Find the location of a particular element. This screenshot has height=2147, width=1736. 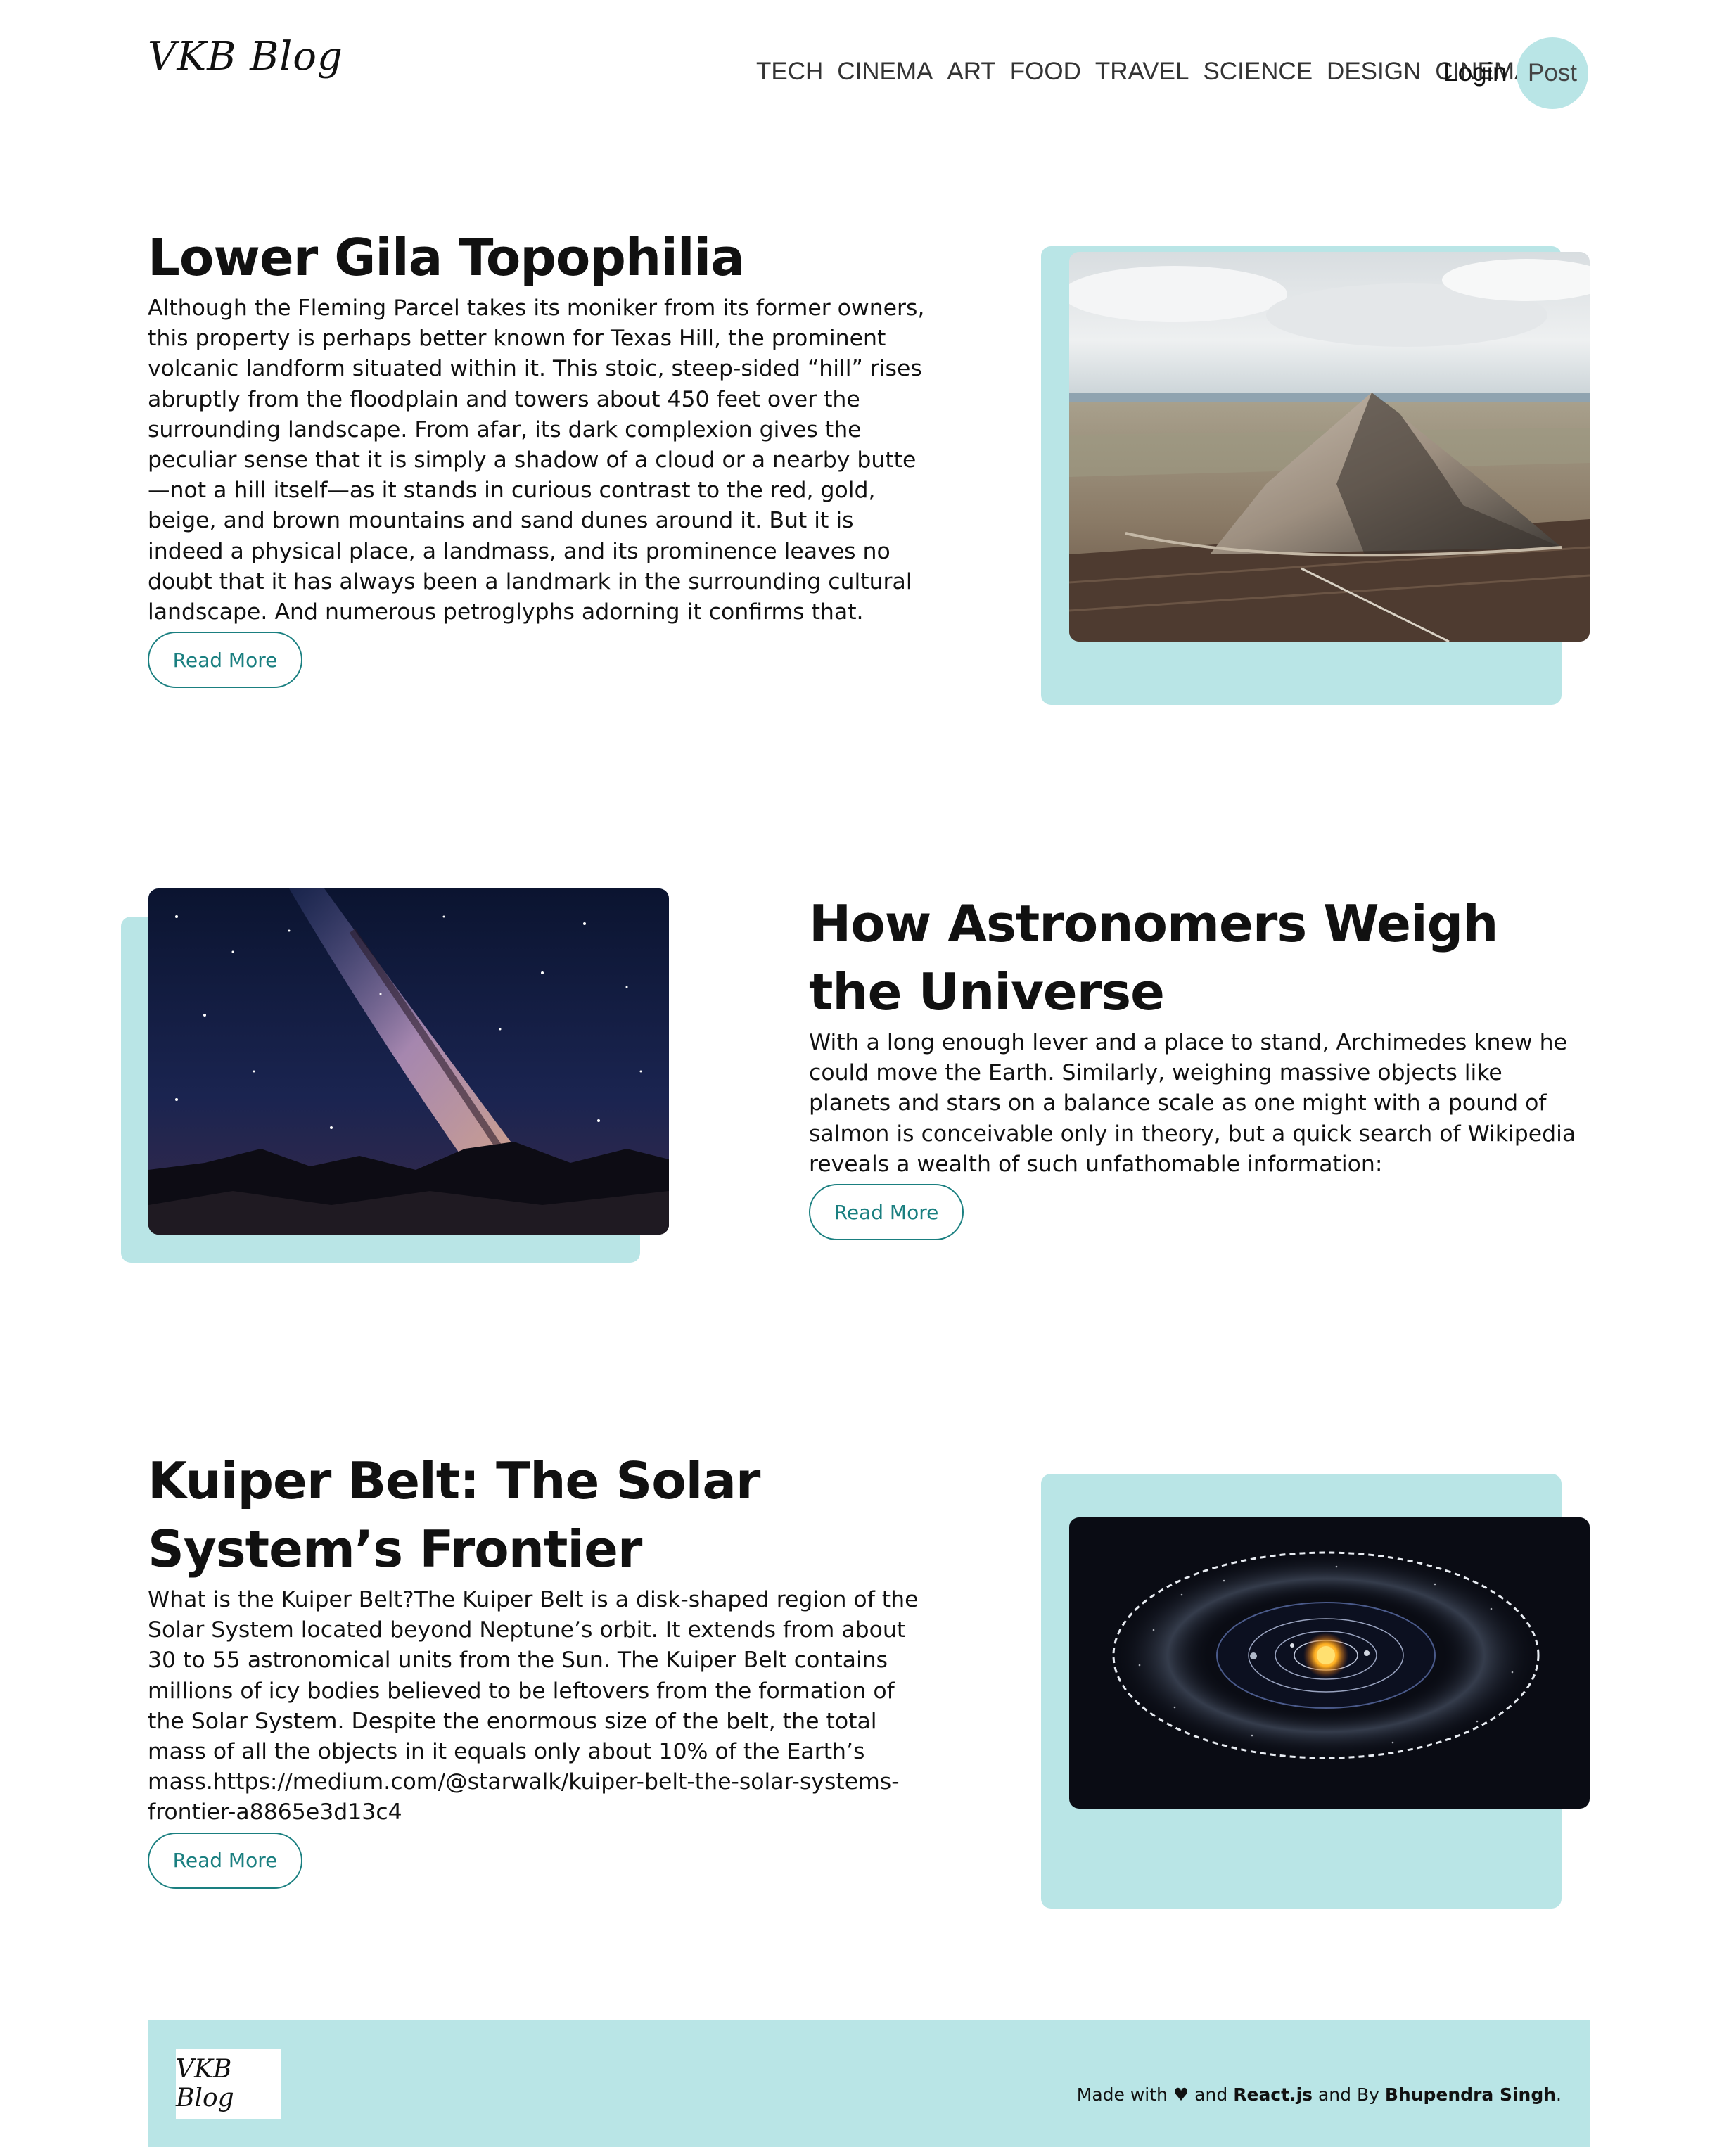

footer-author: Bhupendra Singh is located at coordinates (1470, 2094).